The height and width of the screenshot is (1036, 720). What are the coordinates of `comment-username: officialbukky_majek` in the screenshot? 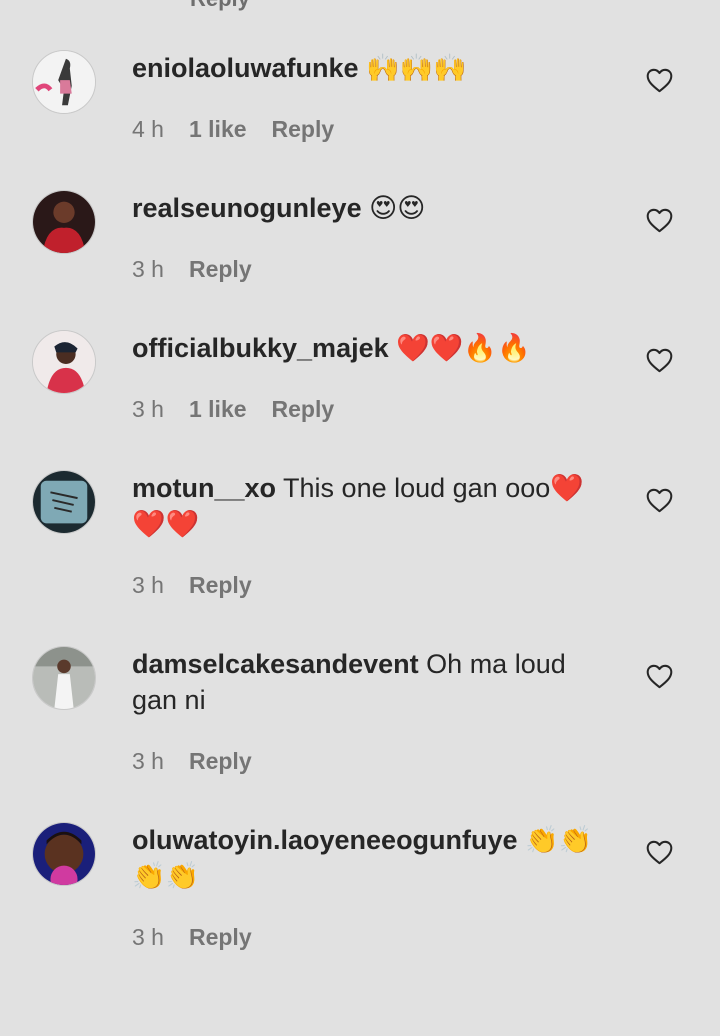 It's located at (260, 348).